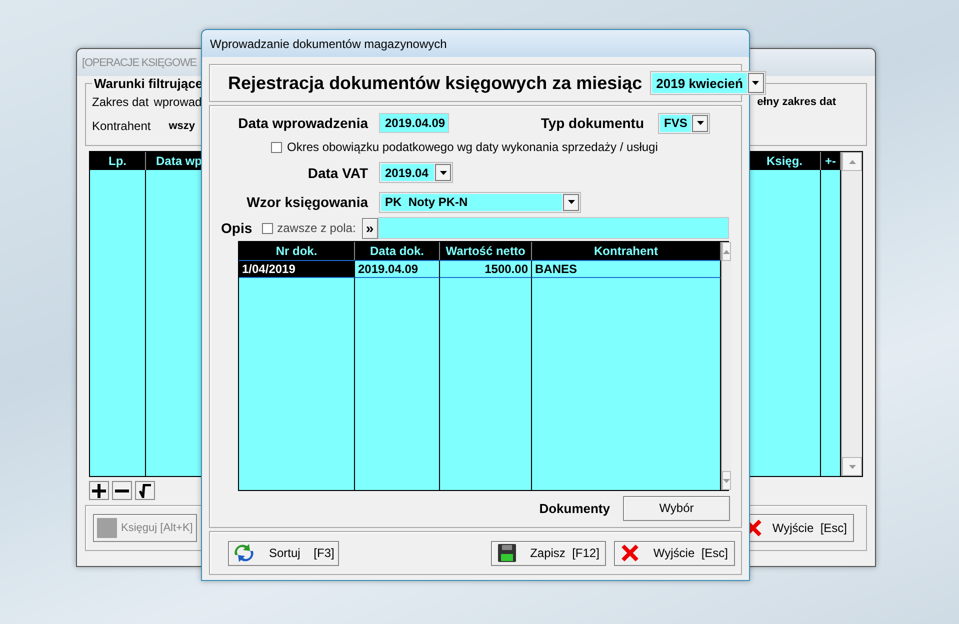 The image size is (959, 624). I want to click on field-value: wprowad, so click(178, 102).